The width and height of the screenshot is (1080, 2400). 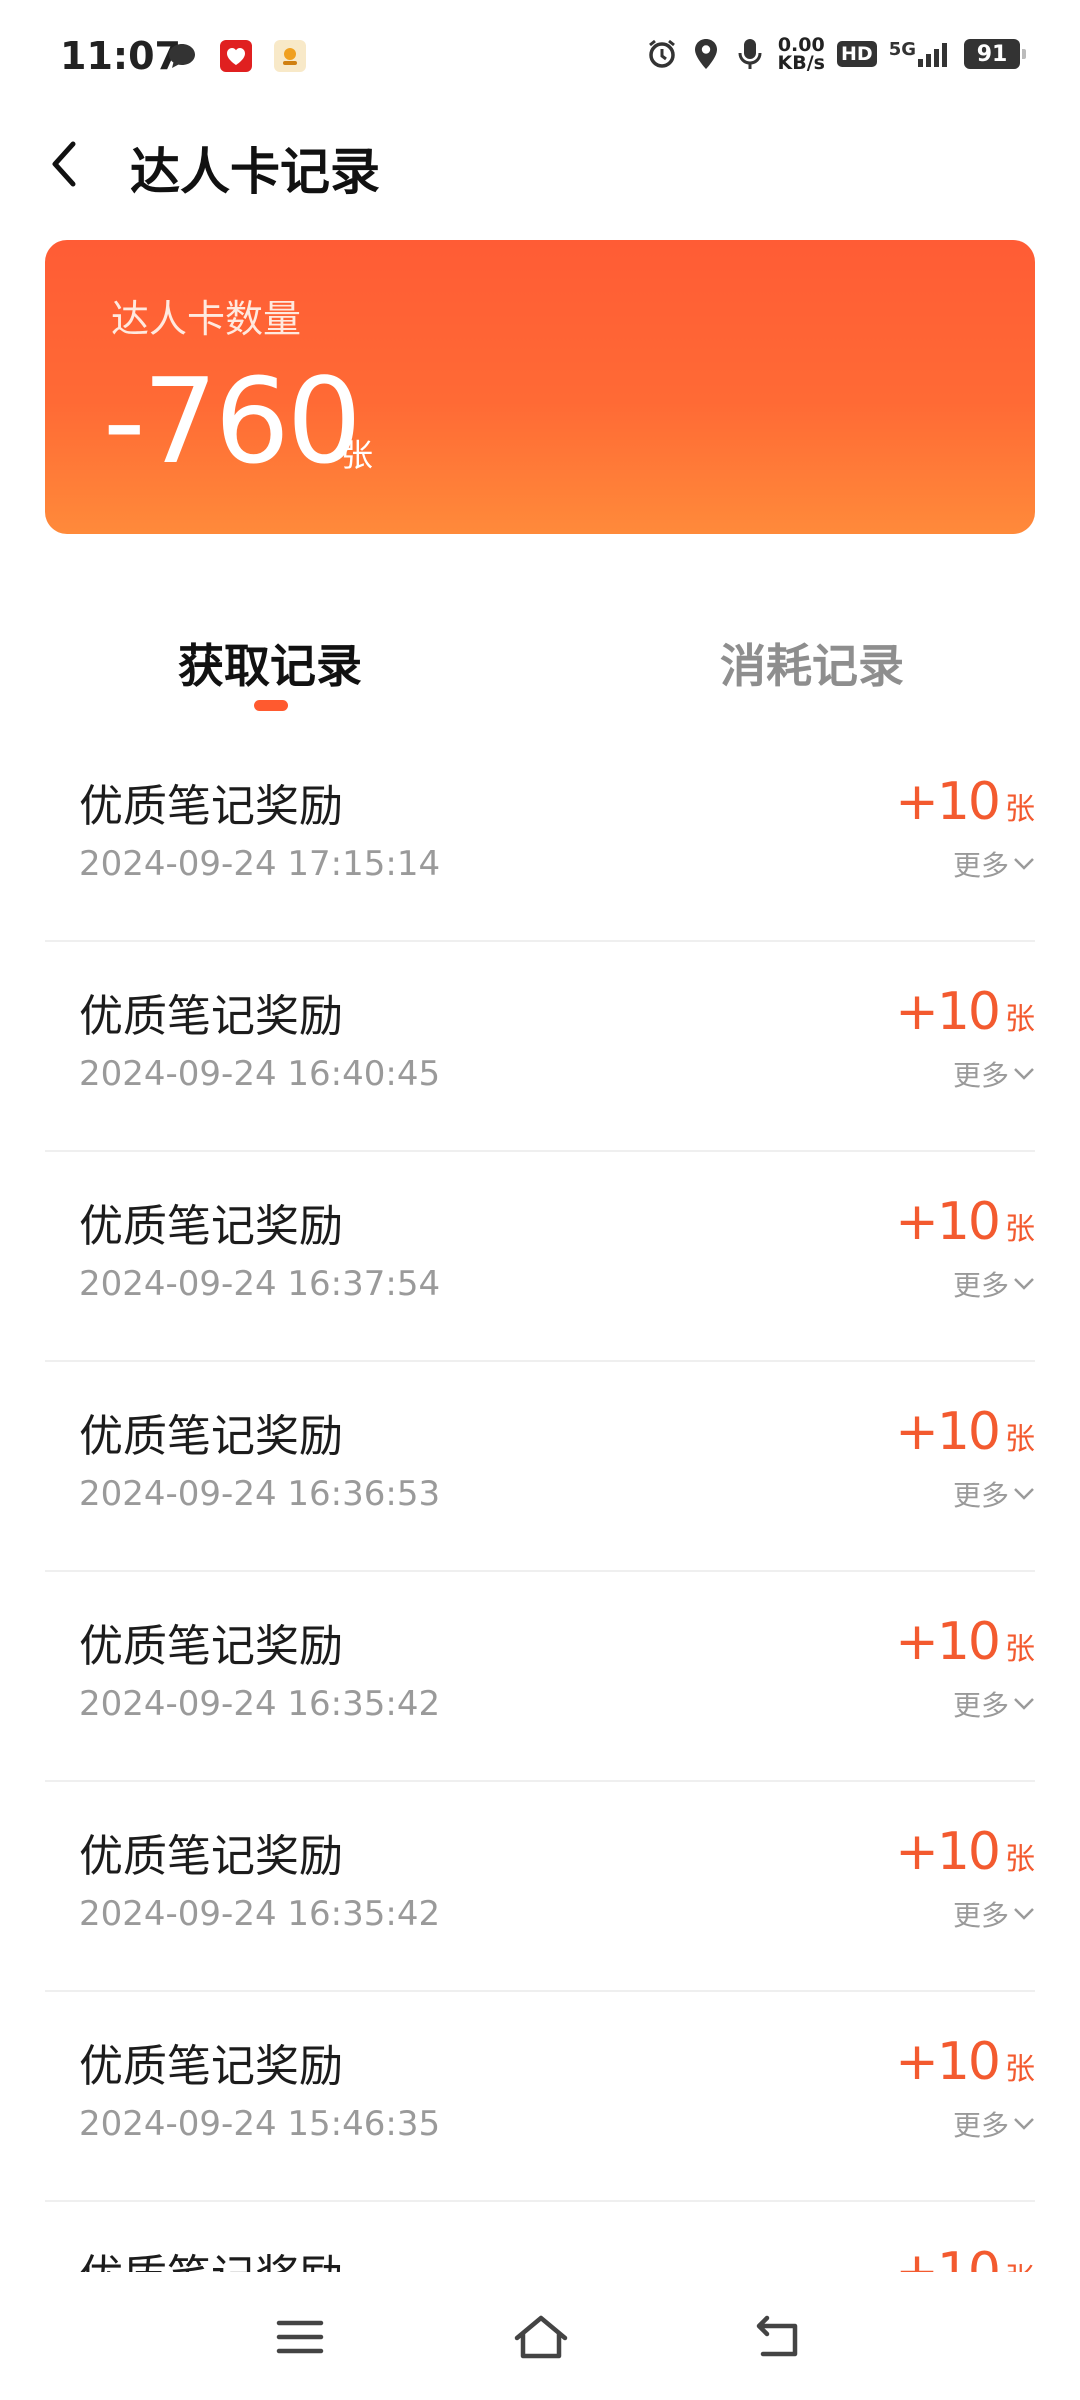 I want to click on status-bar: 11:07 0.00 KB/s HD 5G 91, so click(x=540, y=60).